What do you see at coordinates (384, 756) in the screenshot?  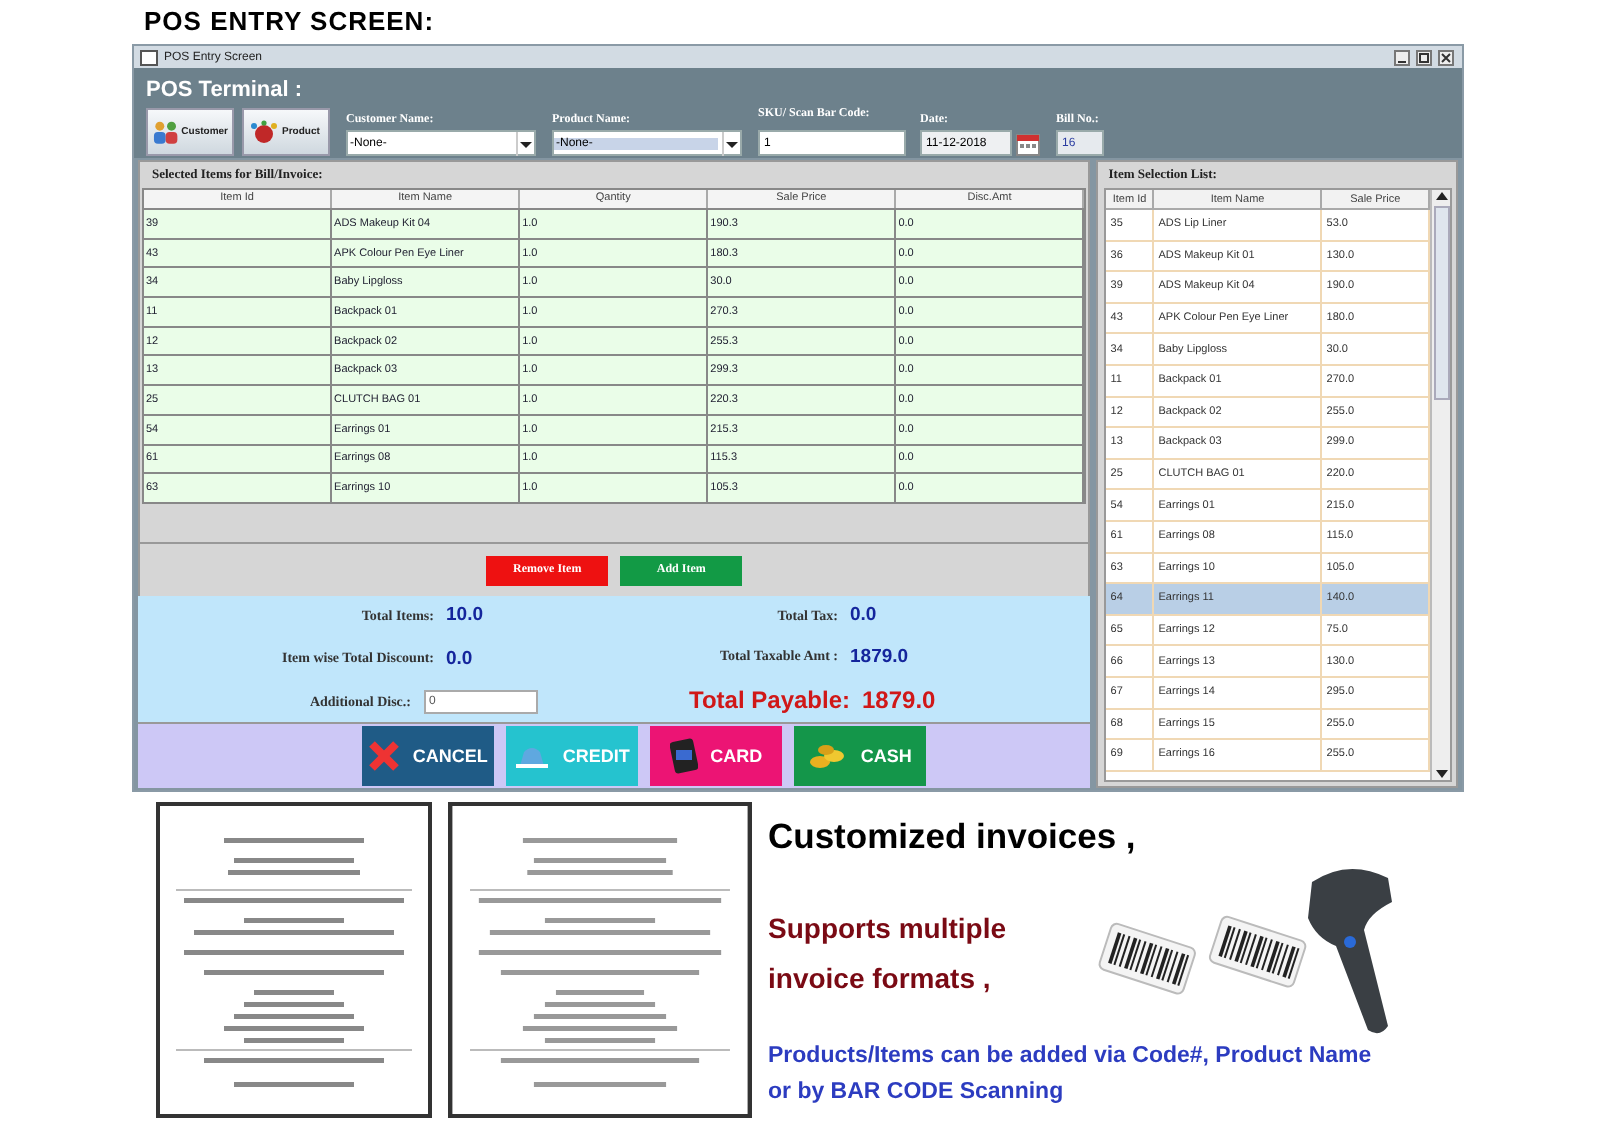 I see `x-icon` at bounding box center [384, 756].